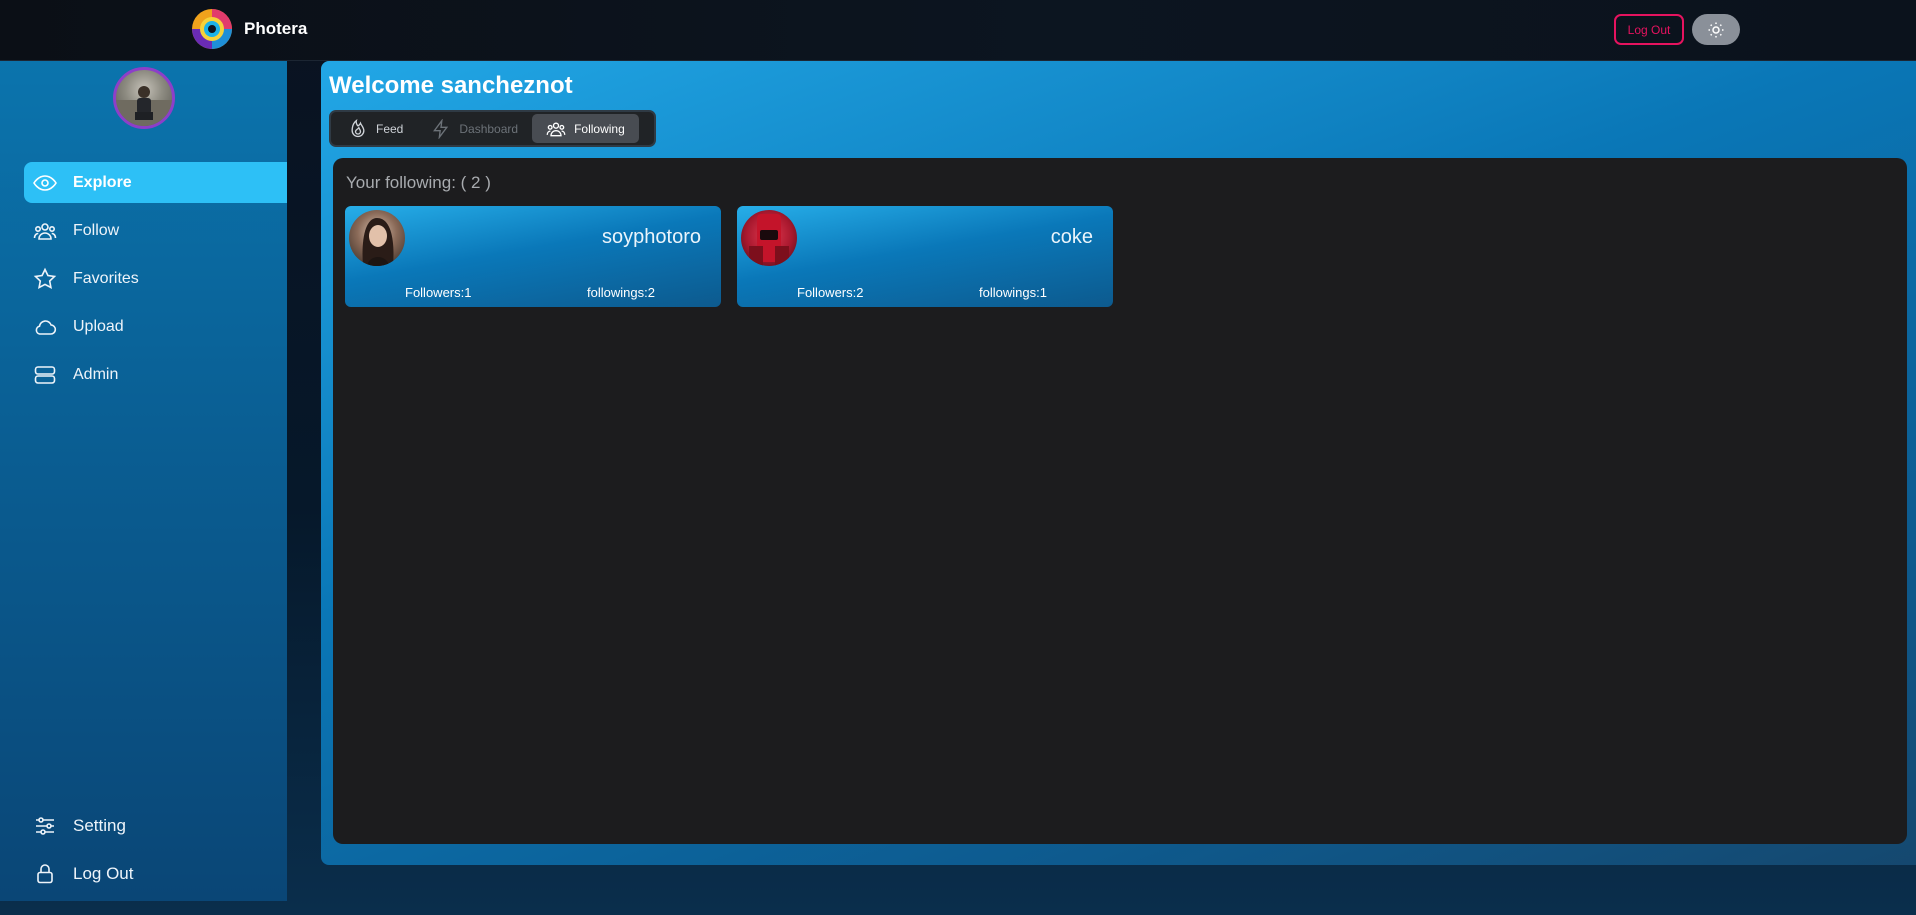 This screenshot has width=1916, height=915. I want to click on tab-dashboard: Dashboard, so click(474, 128).